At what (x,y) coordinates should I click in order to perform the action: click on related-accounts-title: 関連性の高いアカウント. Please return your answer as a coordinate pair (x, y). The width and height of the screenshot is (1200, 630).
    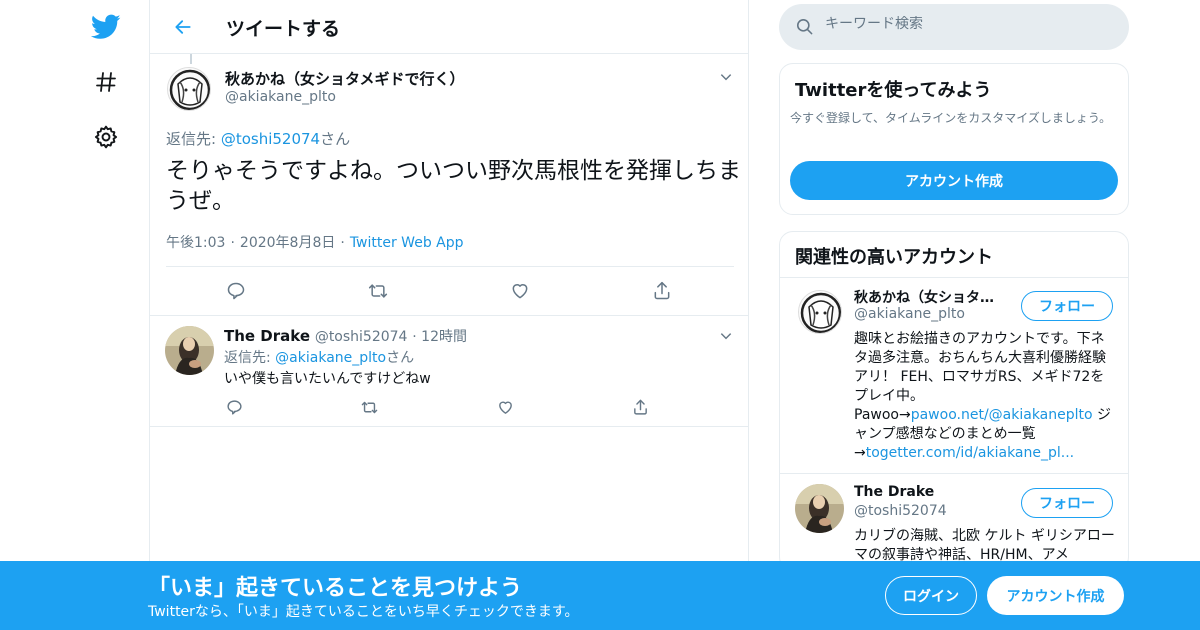
    Looking at the image, I should click on (894, 257).